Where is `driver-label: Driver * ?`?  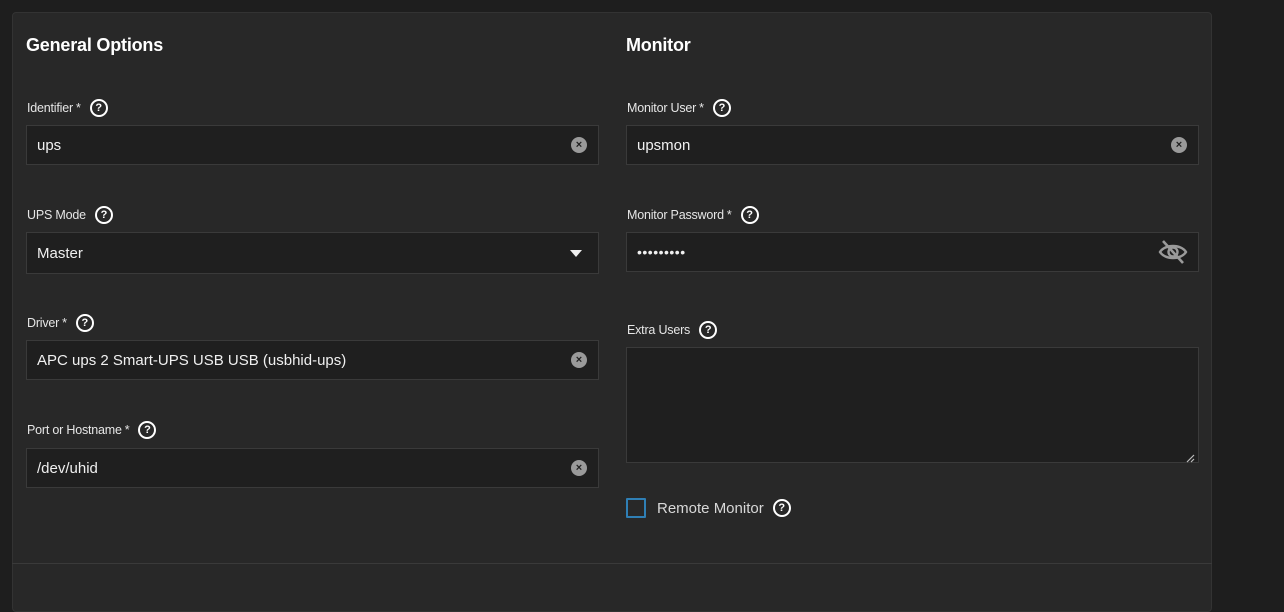 driver-label: Driver * ? is located at coordinates (60, 323).